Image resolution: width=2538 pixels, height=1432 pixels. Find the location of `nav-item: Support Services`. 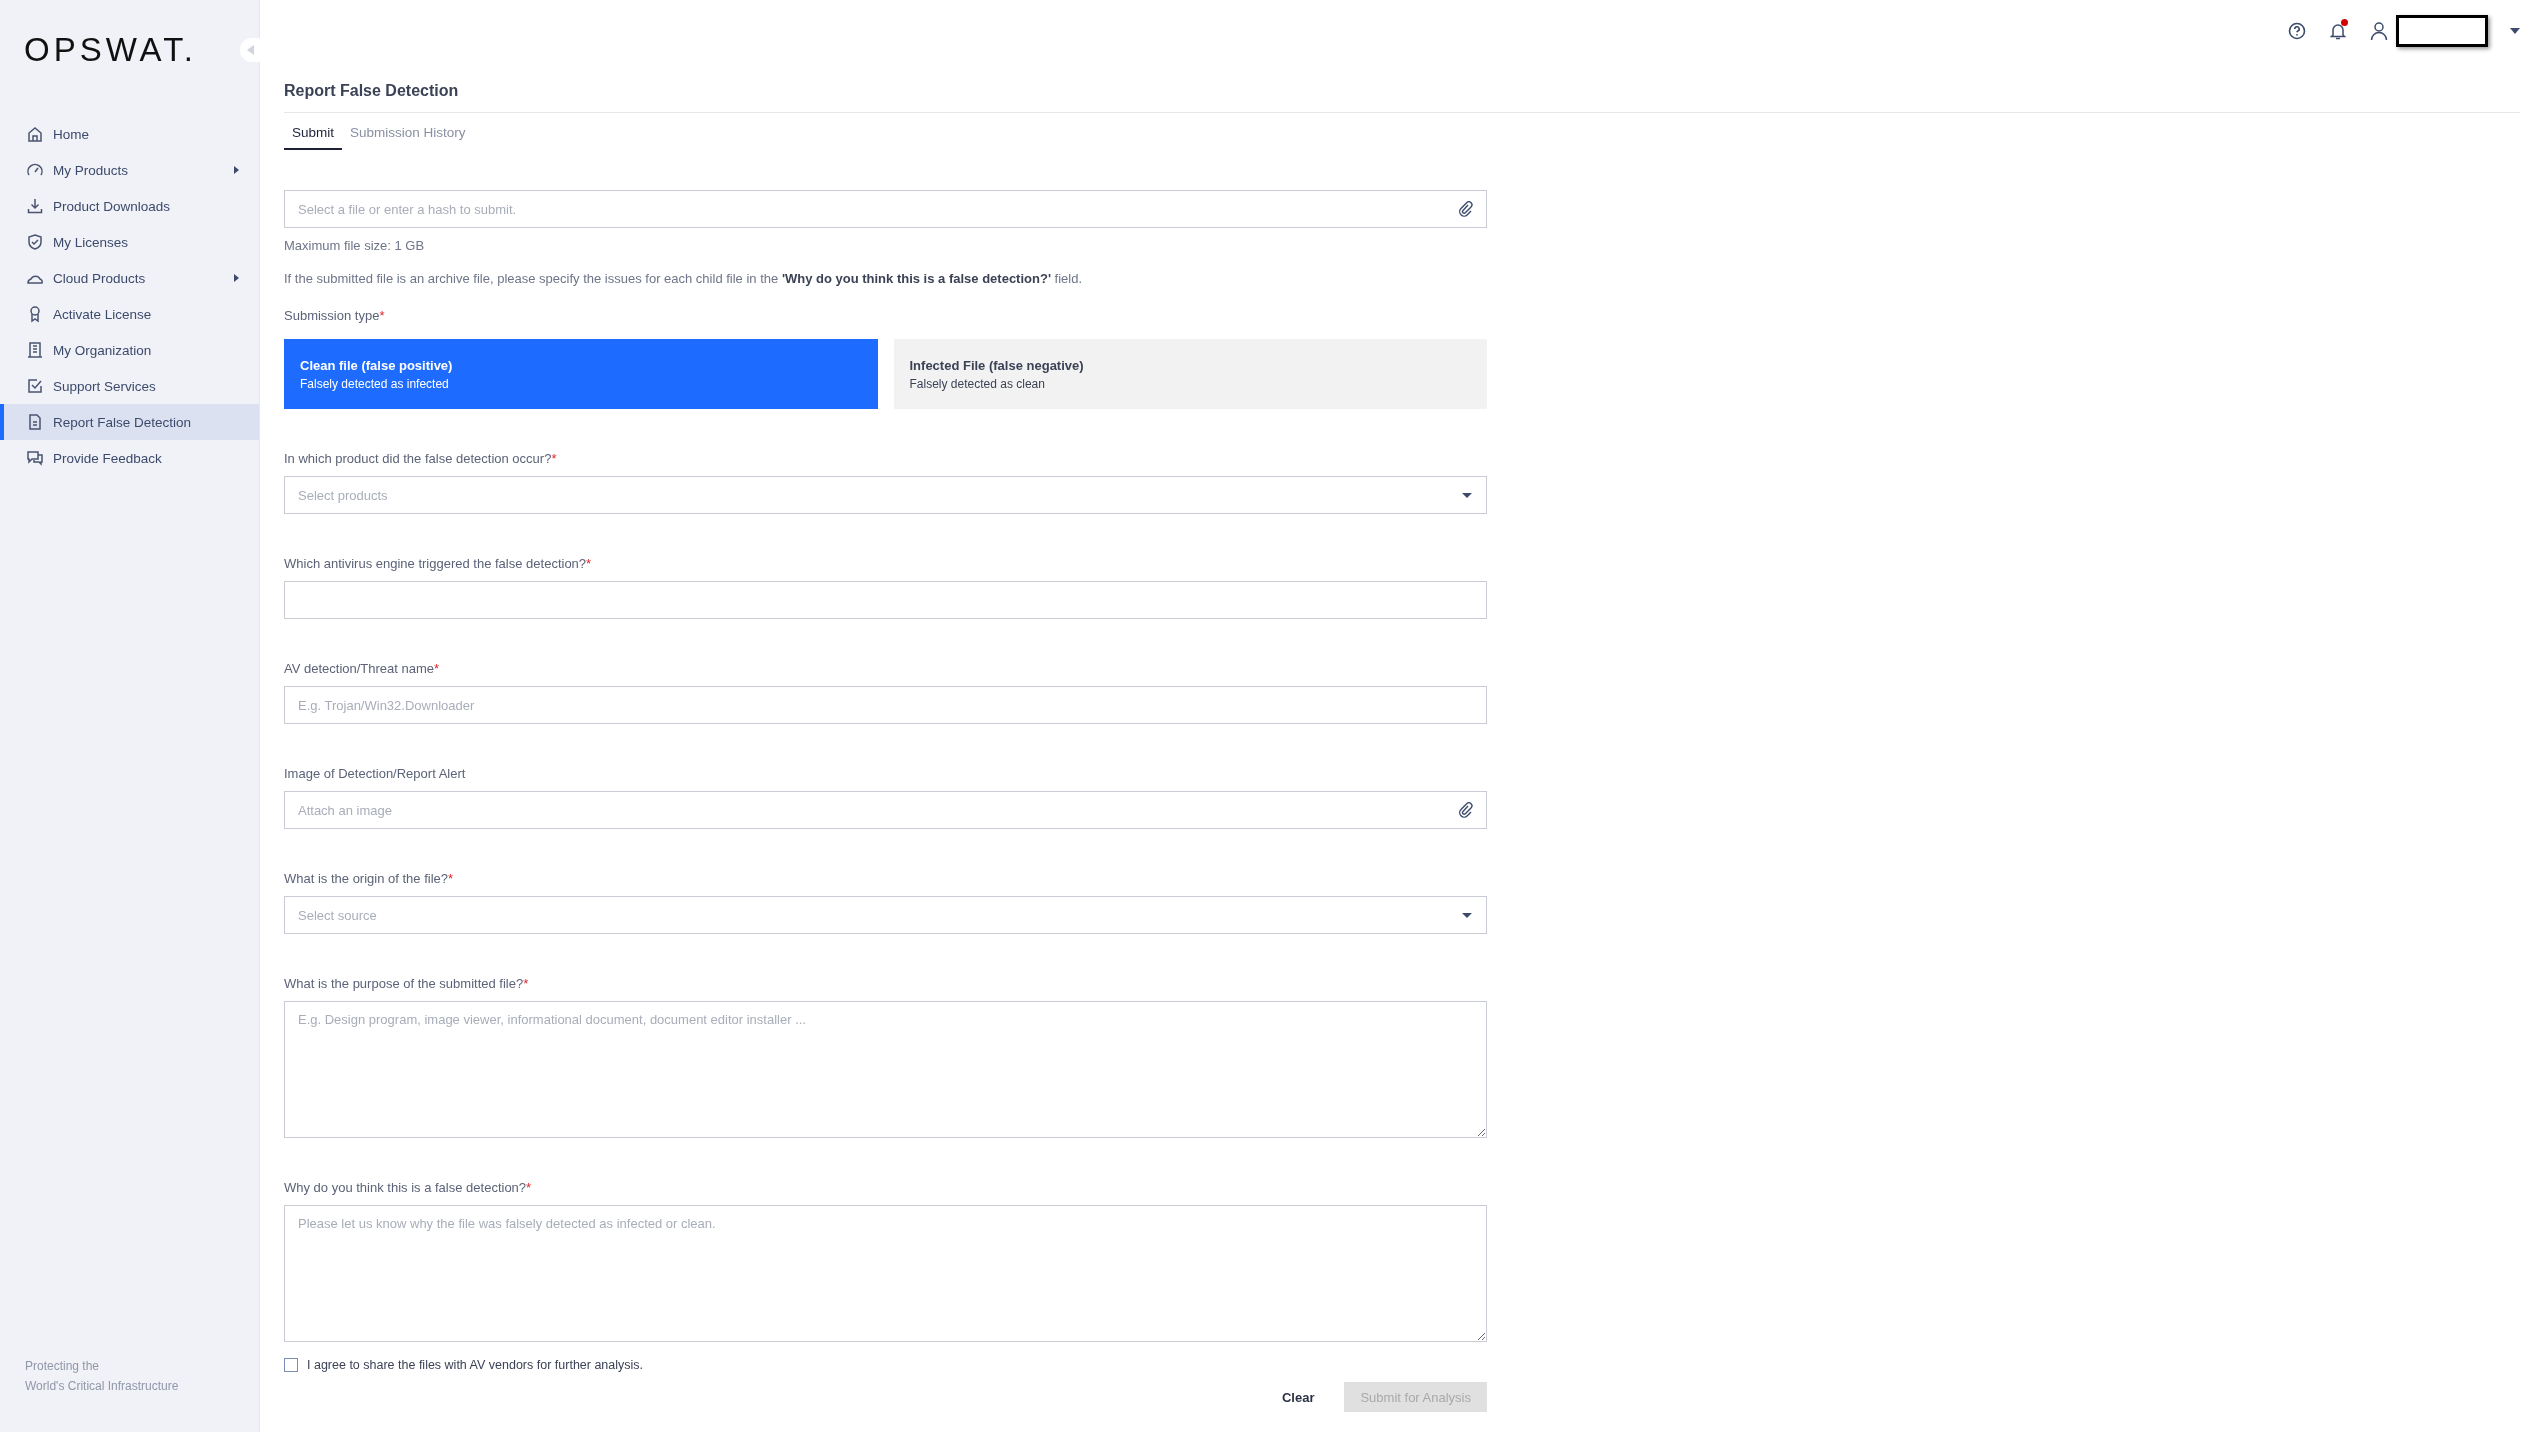

nav-item: Support Services is located at coordinates (129, 386).